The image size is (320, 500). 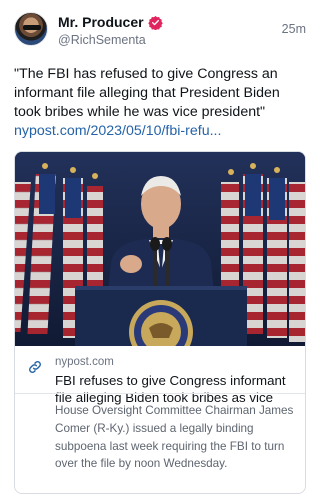 I want to click on post-timestamp: 25m, so click(x=294, y=29).